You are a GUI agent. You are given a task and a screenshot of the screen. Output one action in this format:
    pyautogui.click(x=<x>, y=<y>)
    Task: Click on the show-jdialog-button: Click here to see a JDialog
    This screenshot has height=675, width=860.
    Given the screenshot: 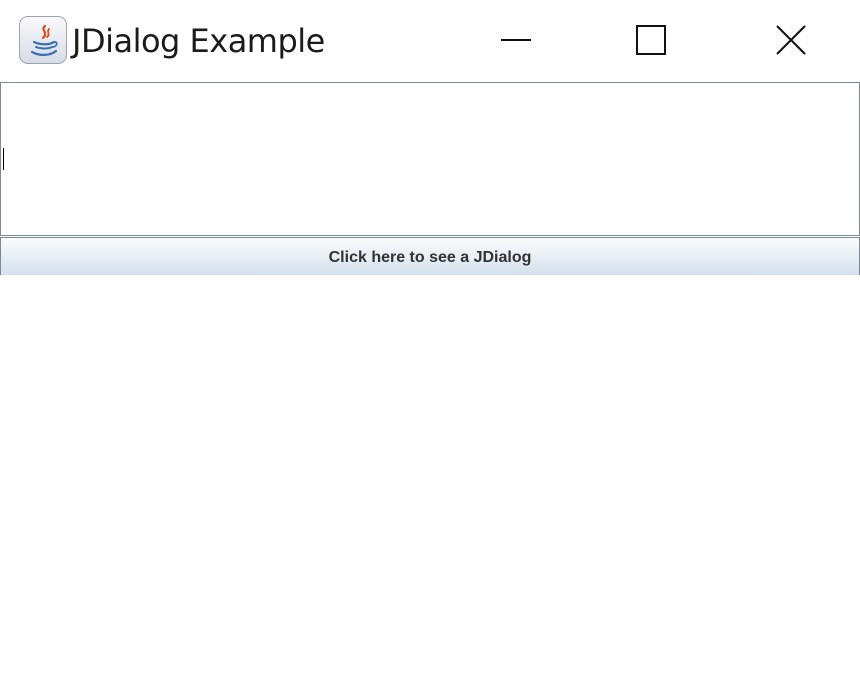 What is the action you would take?
    pyautogui.click(x=430, y=256)
    